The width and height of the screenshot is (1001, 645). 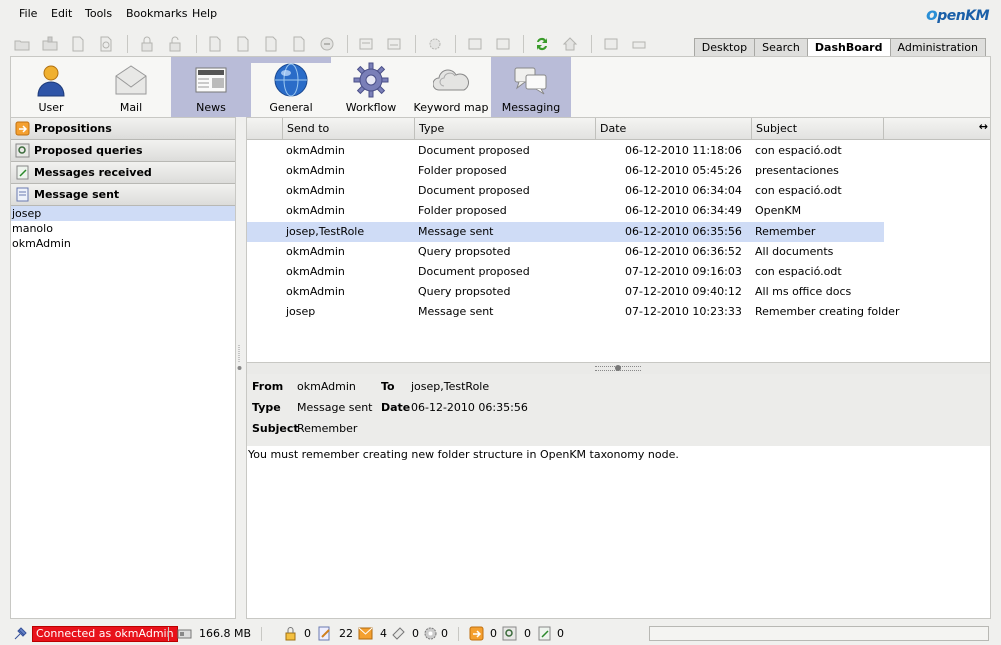 I want to click on cell-send-to: josep, so click(x=301, y=311).